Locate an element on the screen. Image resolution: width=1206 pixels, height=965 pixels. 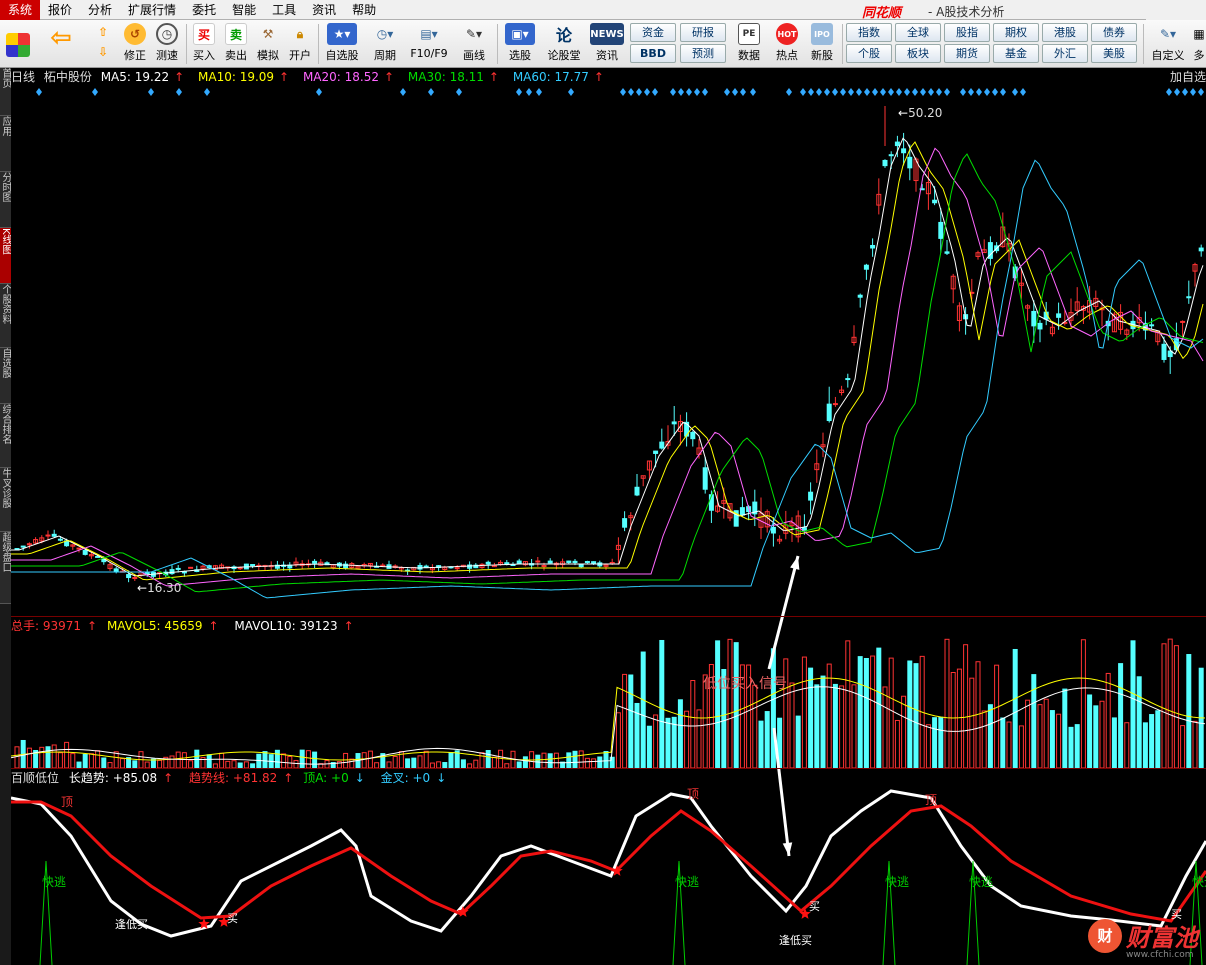
fix-button: ↺ 修正 is located at coordinates (135, 43).